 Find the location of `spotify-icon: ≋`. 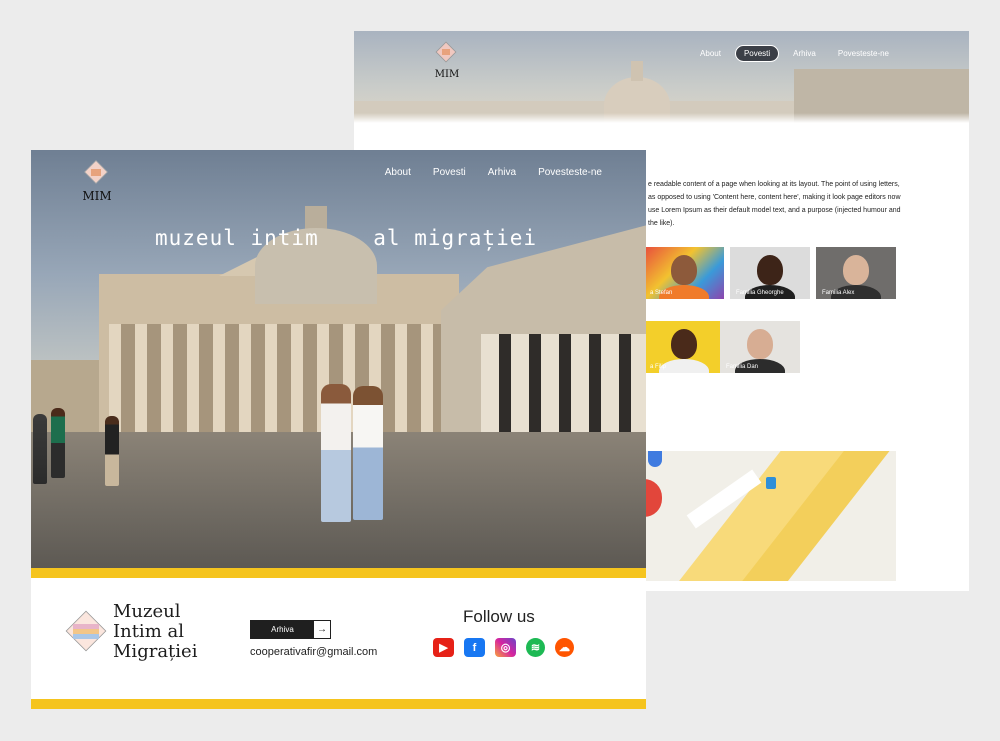

spotify-icon: ≋ is located at coordinates (535, 647).